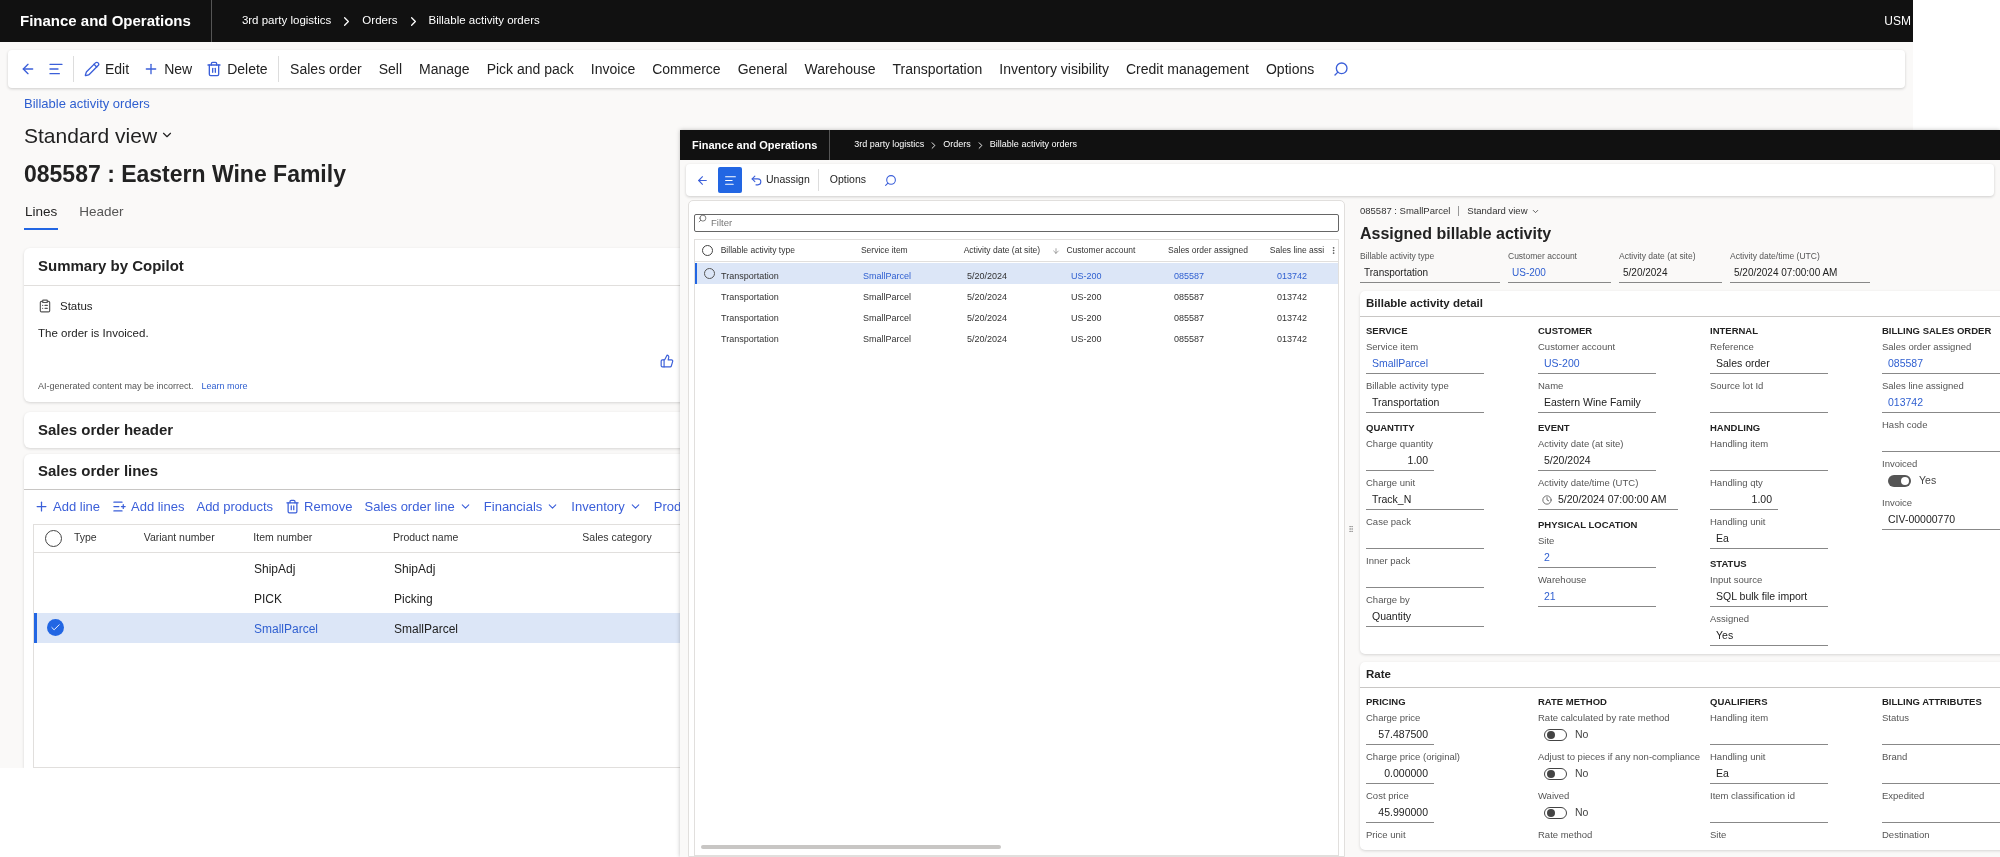 This screenshot has height=857, width=2000. I want to click on horizontal-scrollbar, so click(851, 847).